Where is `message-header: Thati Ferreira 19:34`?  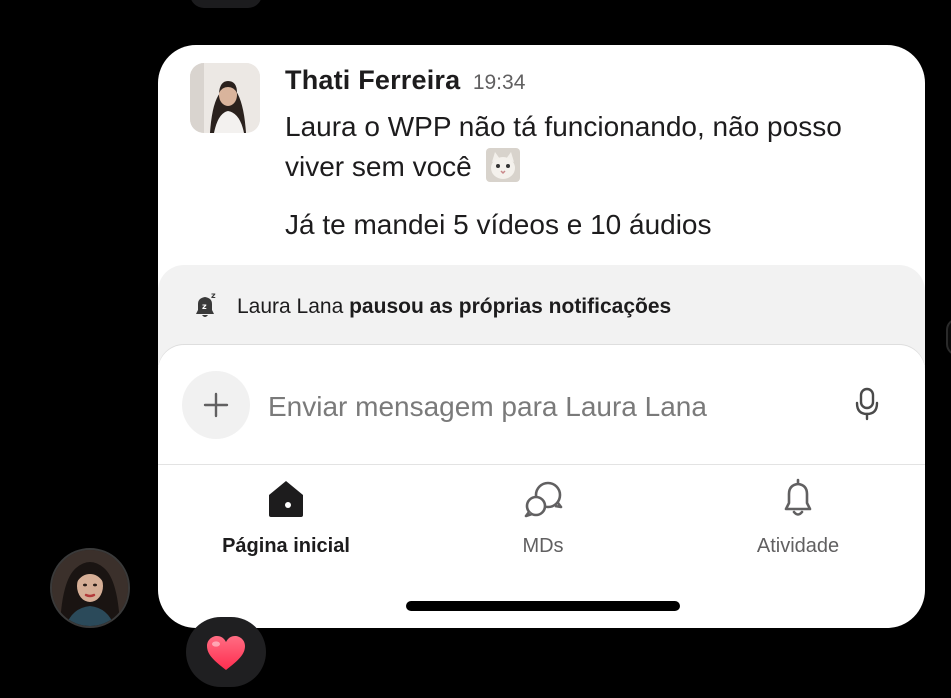
message-header: Thati Ferreira 19:34 is located at coordinates (405, 80).